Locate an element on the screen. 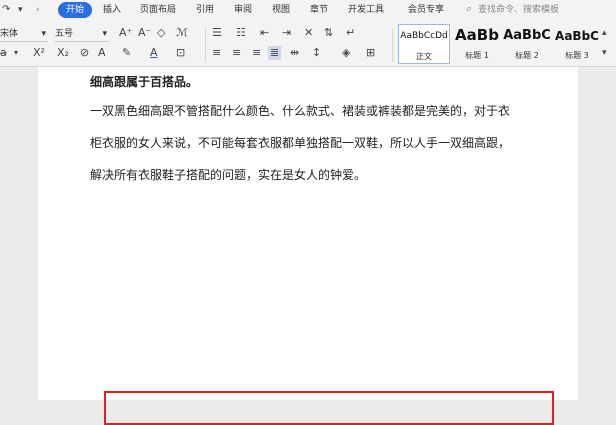  style-normal: AaBbCcDd 正文 is located at coordinates (424, 44).